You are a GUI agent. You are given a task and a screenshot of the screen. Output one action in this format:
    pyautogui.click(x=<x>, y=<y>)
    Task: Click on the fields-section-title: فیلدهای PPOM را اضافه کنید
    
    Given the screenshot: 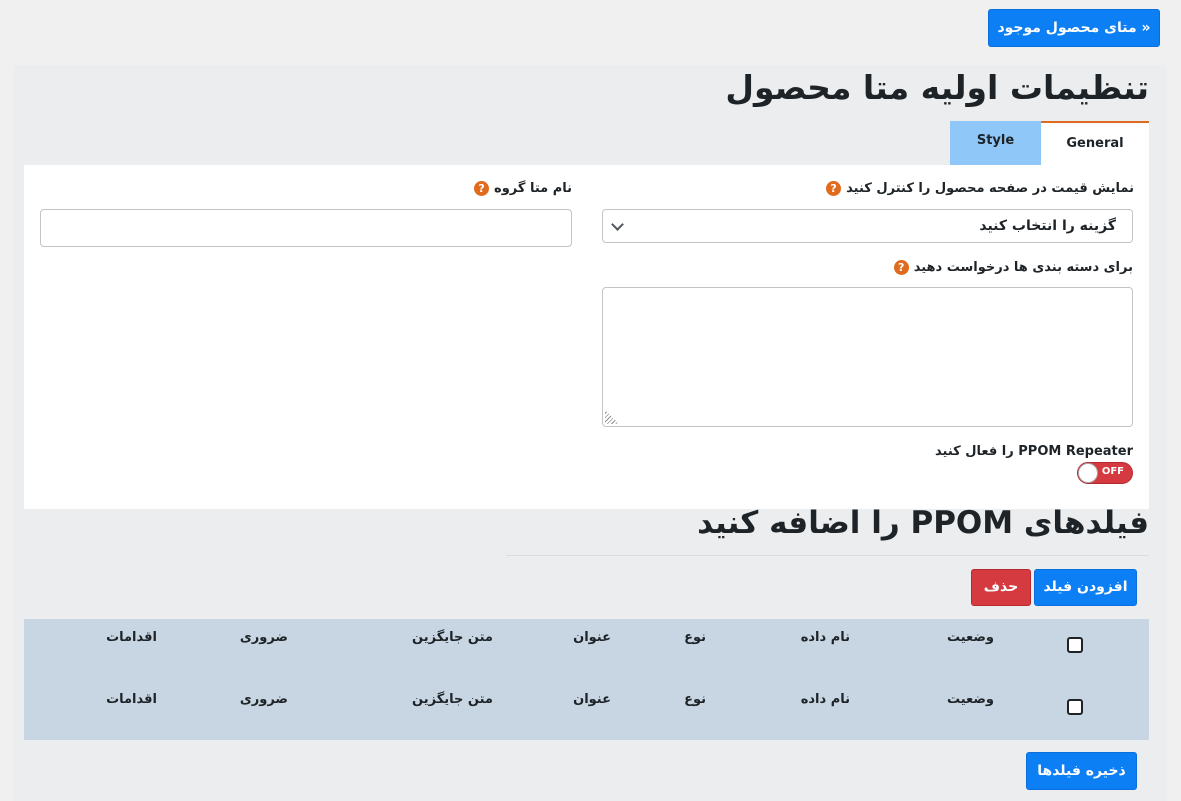 What is the action you would take?
    pyautogui.click(x=923, y=523)
    